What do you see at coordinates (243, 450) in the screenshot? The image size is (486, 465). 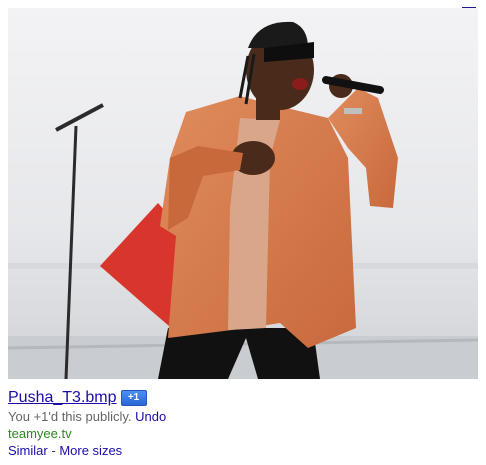 I see `actions-line: Similar - More sizes` at bounding box center [243, 450].